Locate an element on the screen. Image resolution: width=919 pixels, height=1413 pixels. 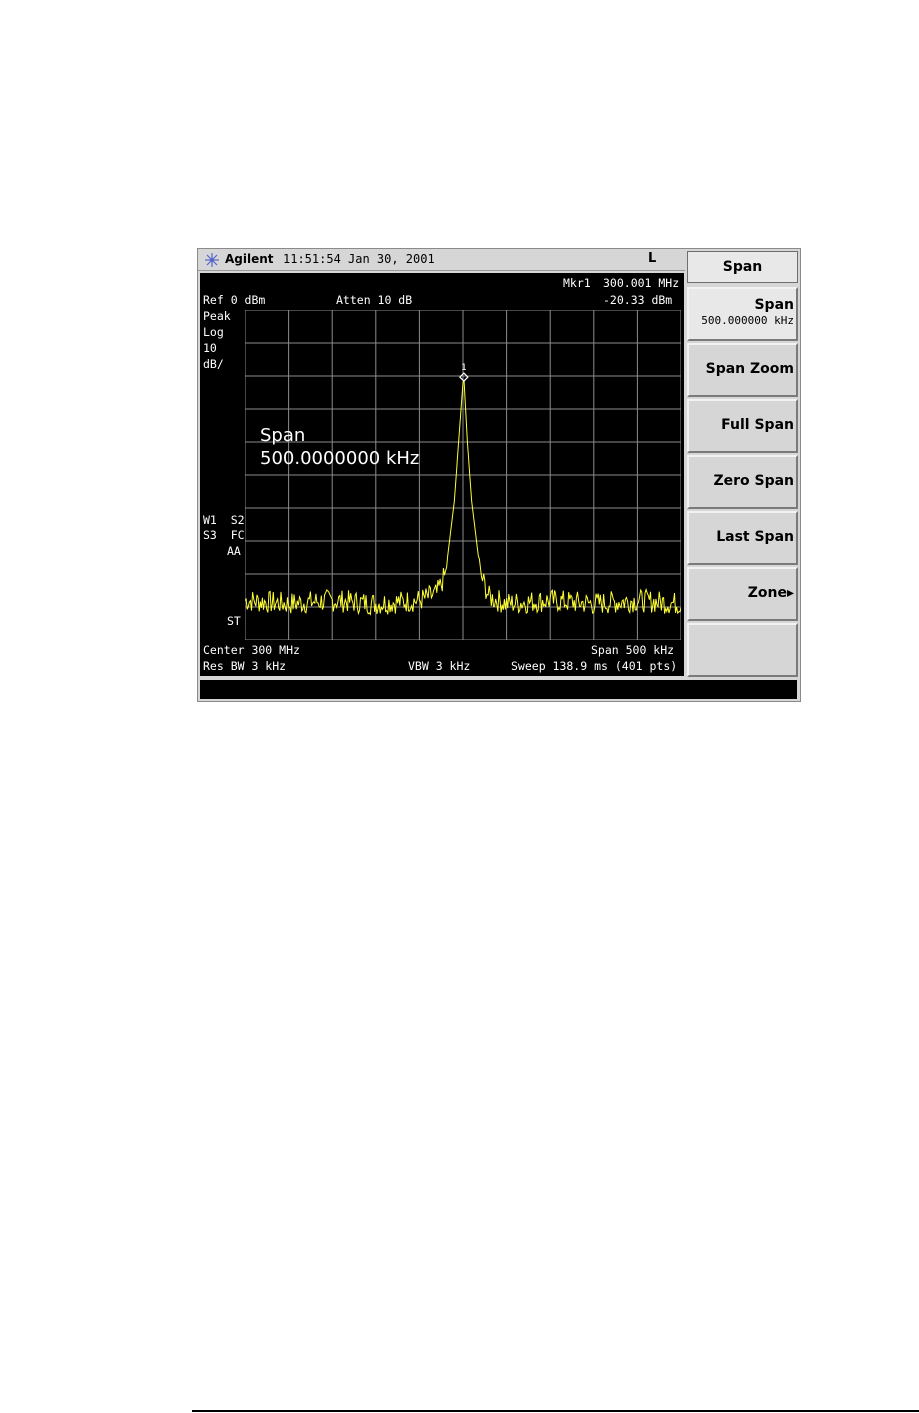
agilent-logo-icon is located at coordinates (212, 260).